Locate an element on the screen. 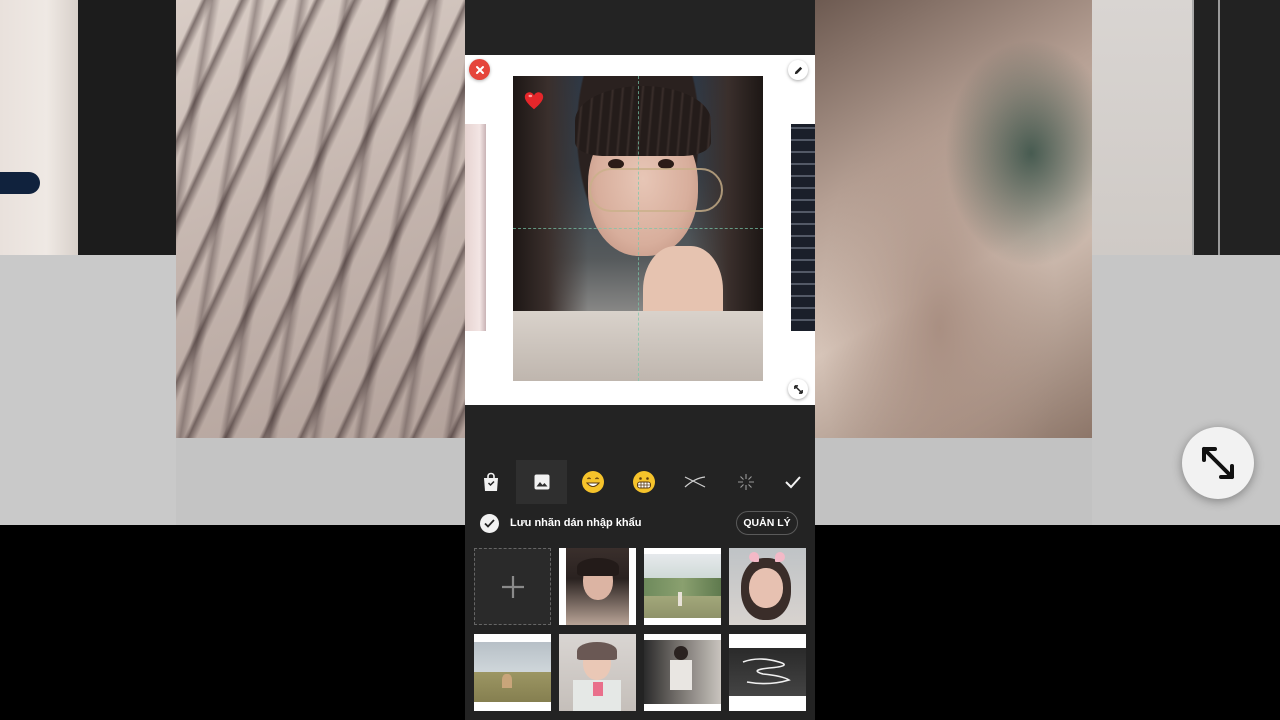  scribble-icon is located at coordinates (694, 482).